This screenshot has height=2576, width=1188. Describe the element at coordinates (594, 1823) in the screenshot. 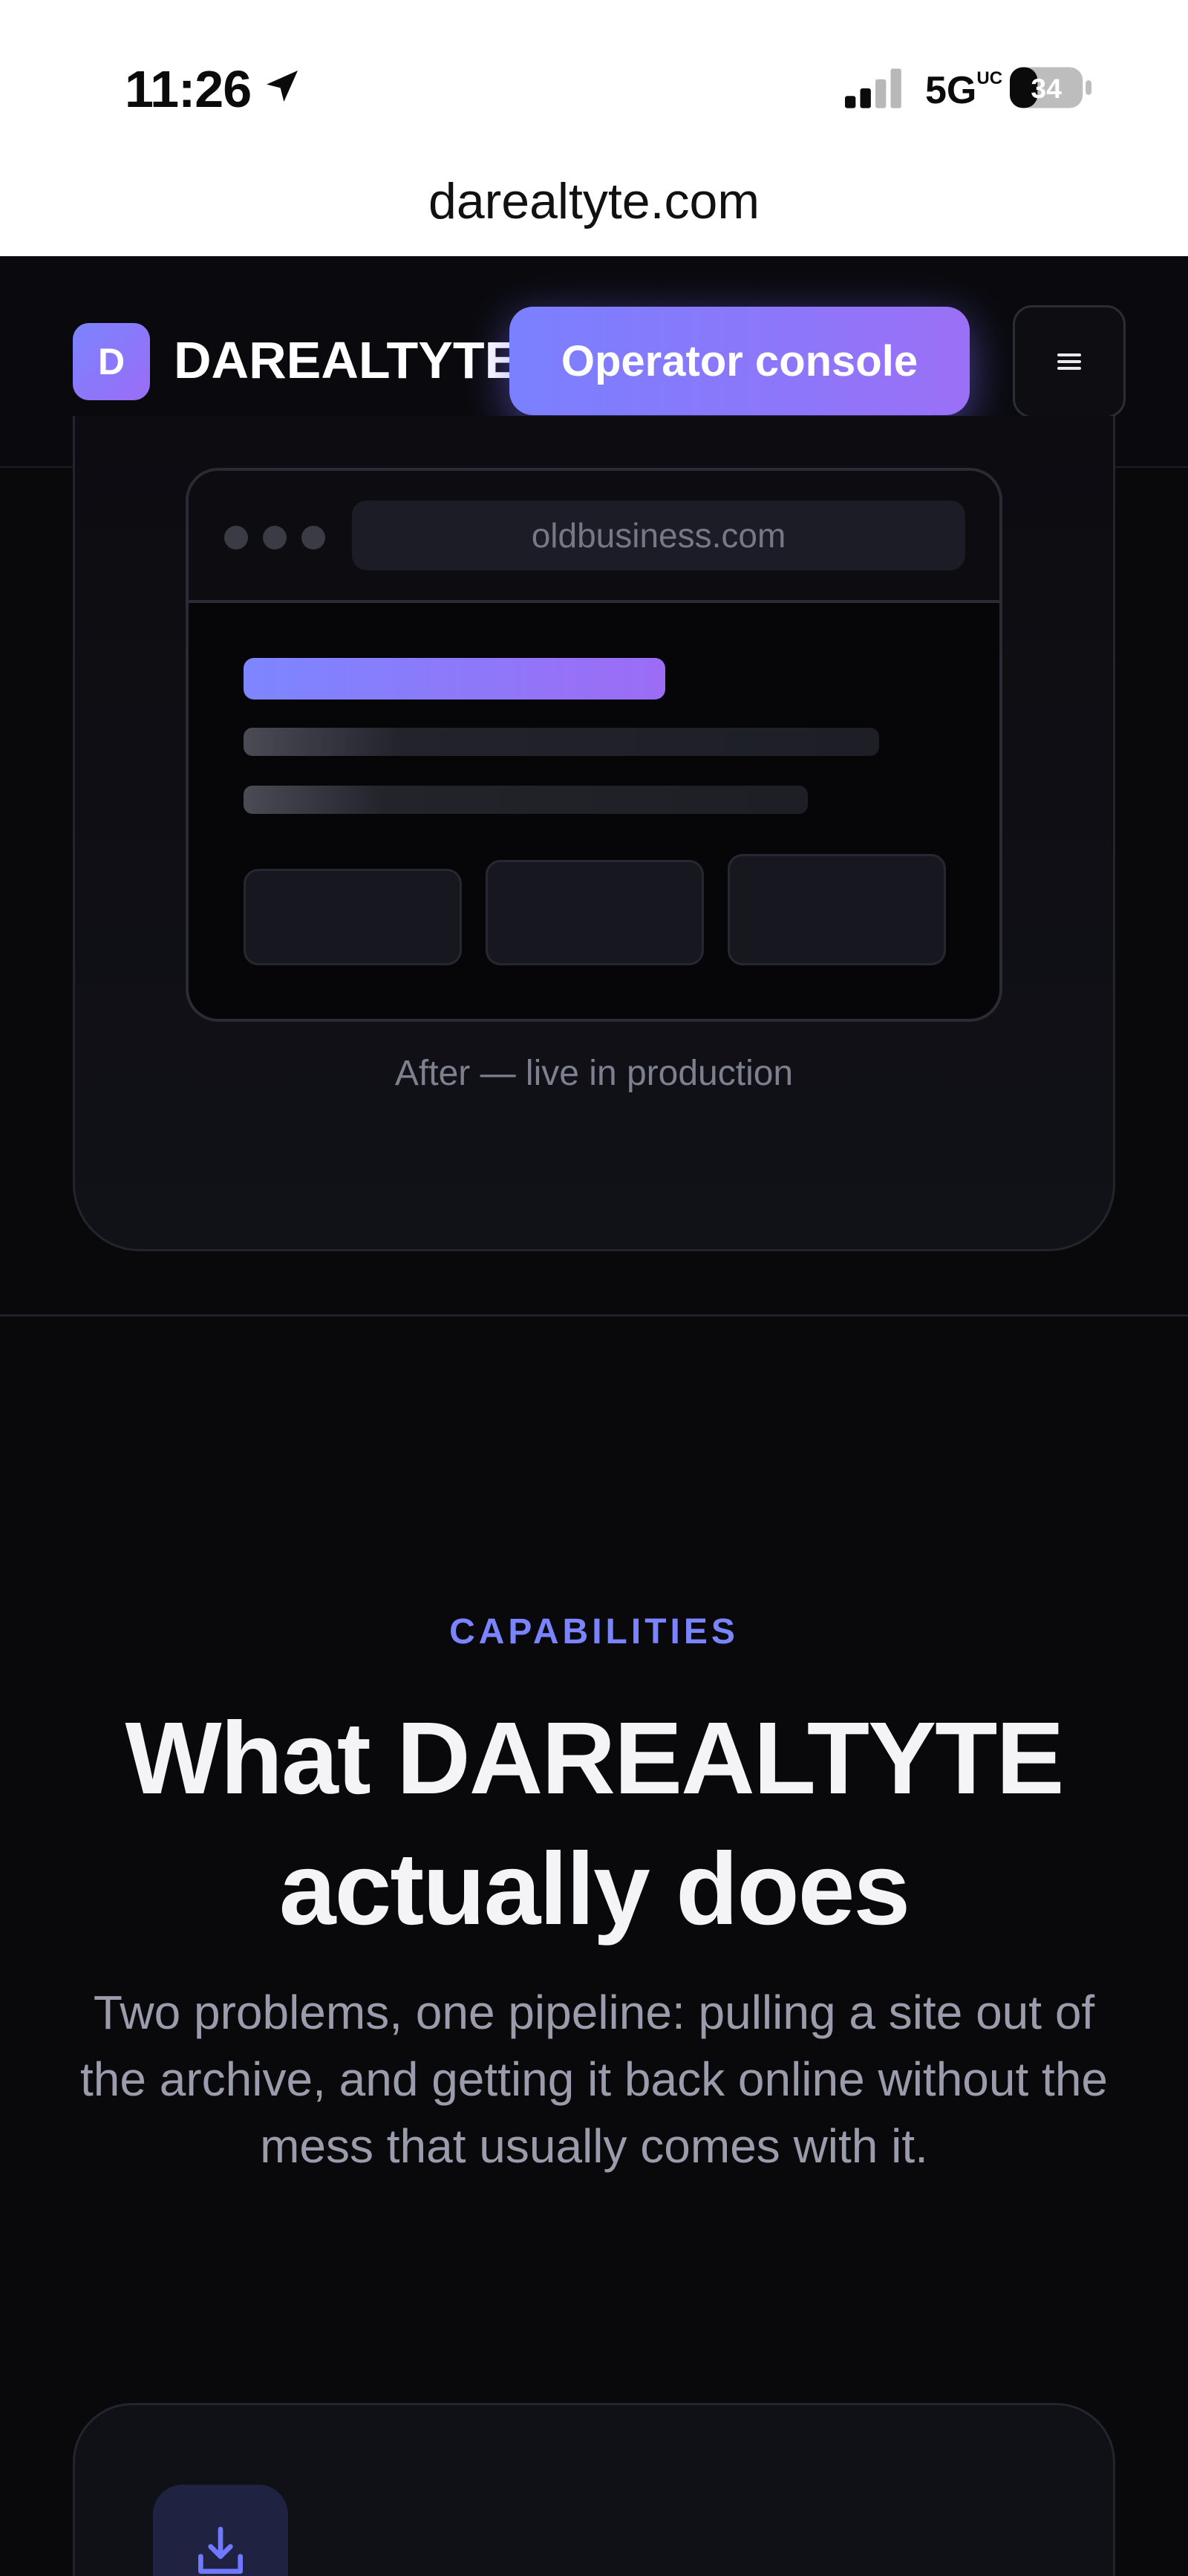

I see `section-headline: What DAREALTYTE actually does` at that location.